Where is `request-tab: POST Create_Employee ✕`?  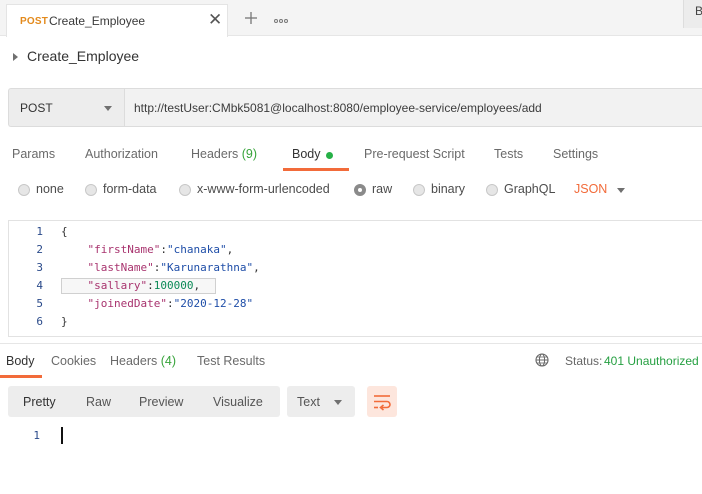 request-tab: POST Create_Employee ✕ is located at coordinates (117, 20).